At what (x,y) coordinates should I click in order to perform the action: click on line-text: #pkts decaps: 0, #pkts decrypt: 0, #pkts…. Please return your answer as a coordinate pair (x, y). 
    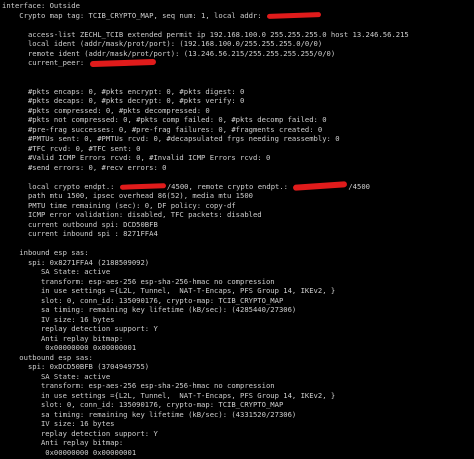
    Looking at the image, I should click on (123, 100).